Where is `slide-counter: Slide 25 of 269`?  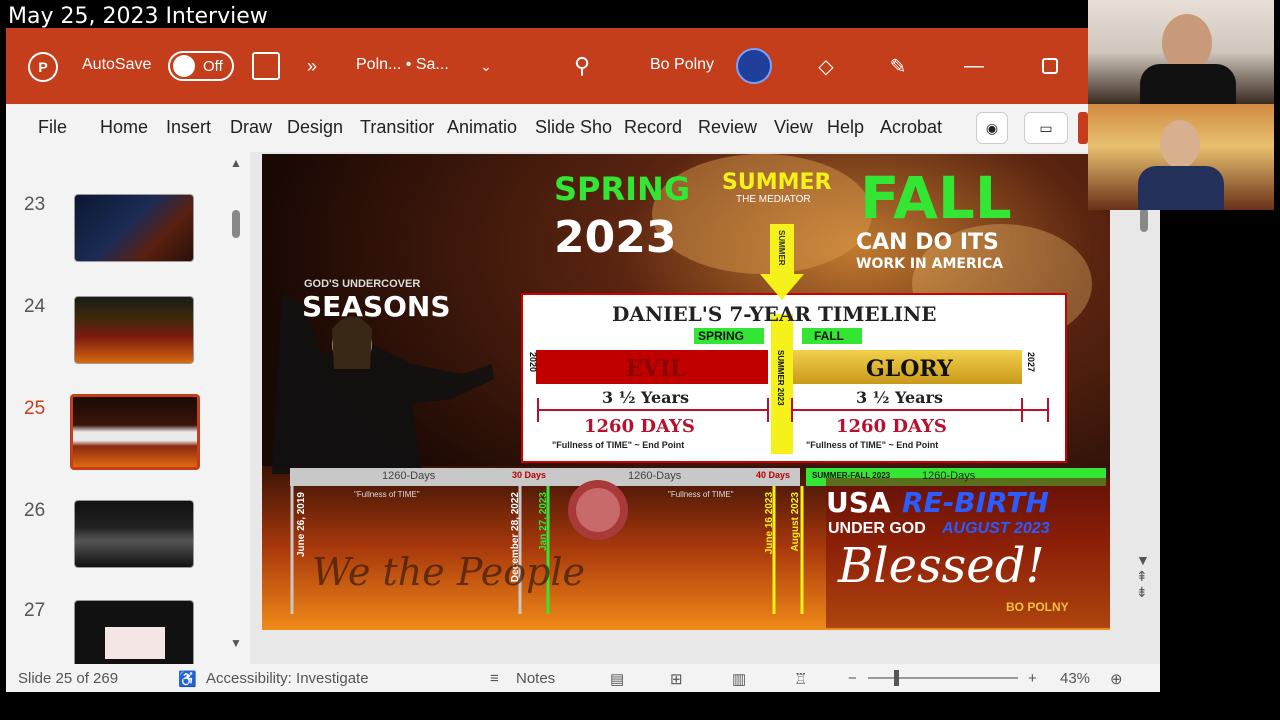 slide-counter: Slide 25 of 269 is located at coordinates (68, 678).